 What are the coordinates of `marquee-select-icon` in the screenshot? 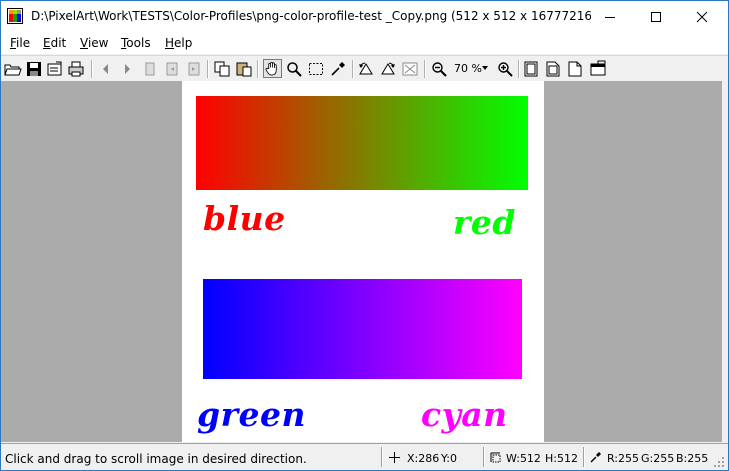 It's located at (316, 69).